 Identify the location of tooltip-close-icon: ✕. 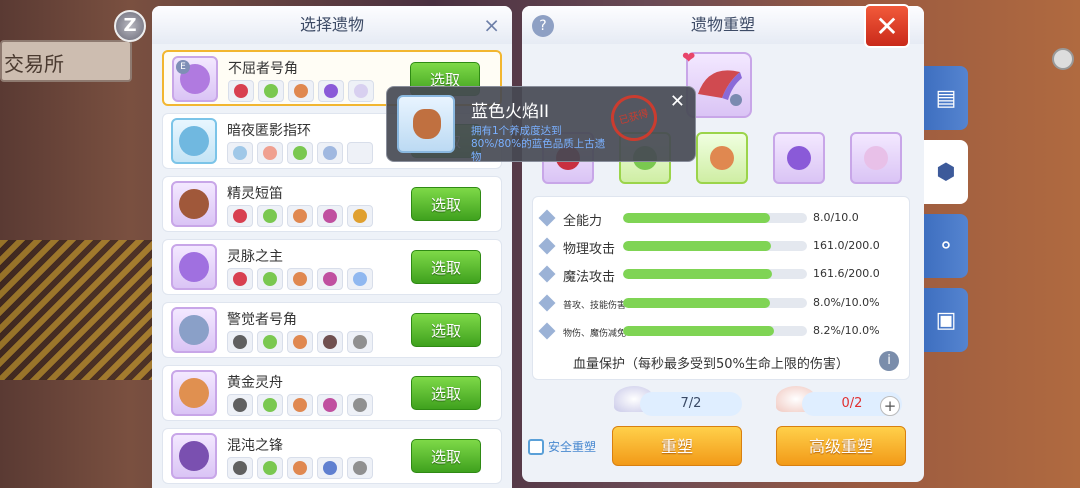
(677, 101).